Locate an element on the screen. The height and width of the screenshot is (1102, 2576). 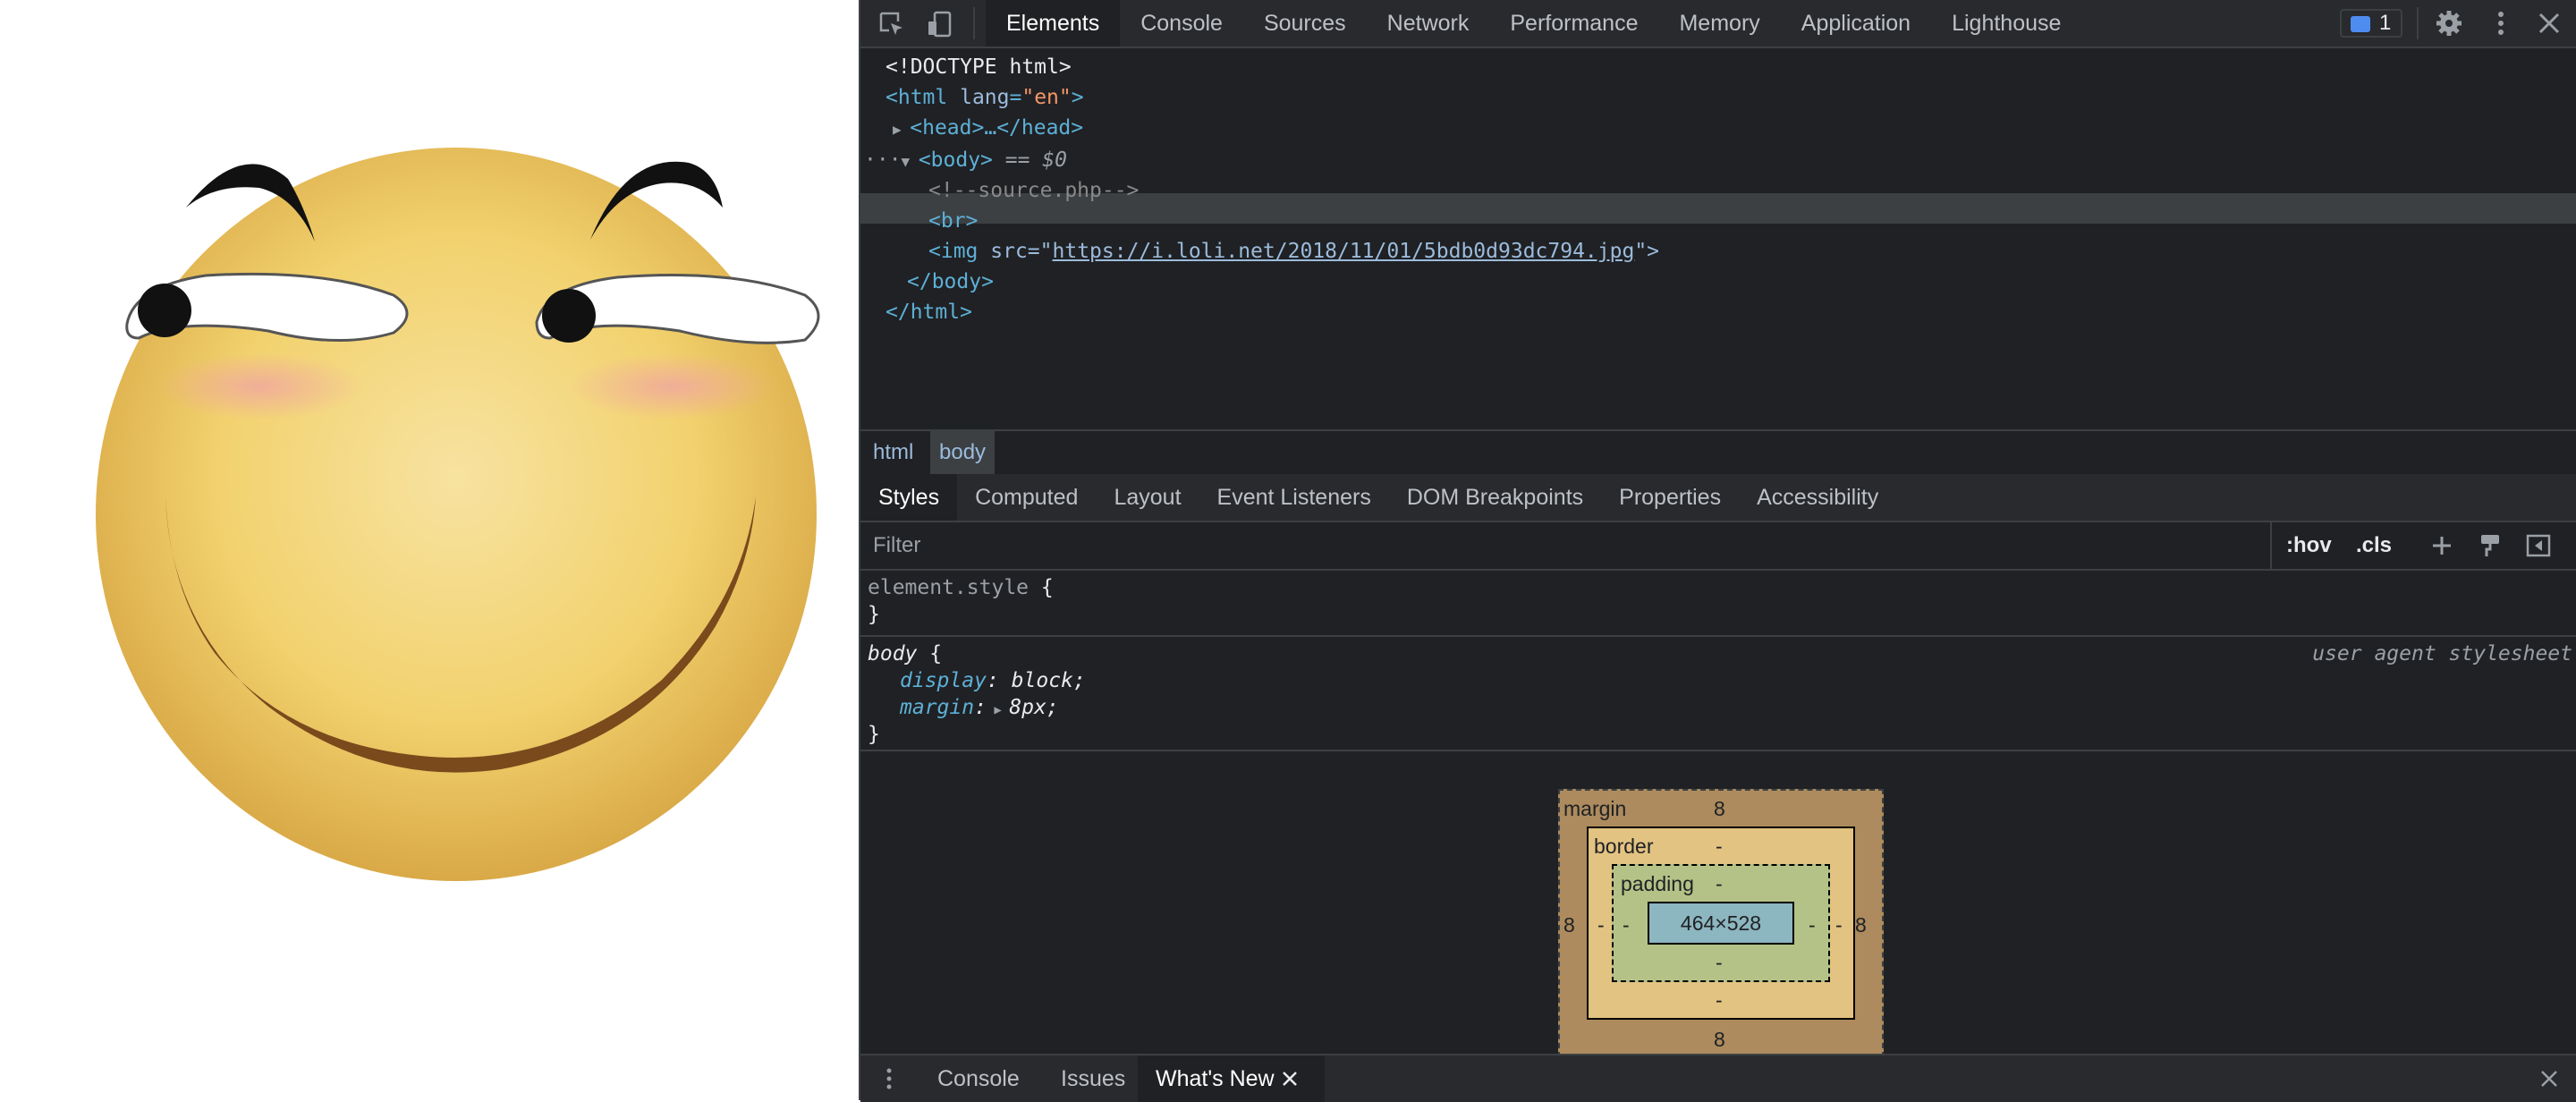
drawer-menu-icon is located at coordinates (889, 1078).